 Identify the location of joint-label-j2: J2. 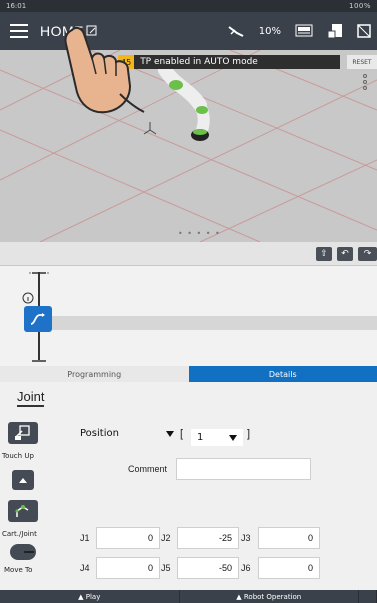
(166, 538).